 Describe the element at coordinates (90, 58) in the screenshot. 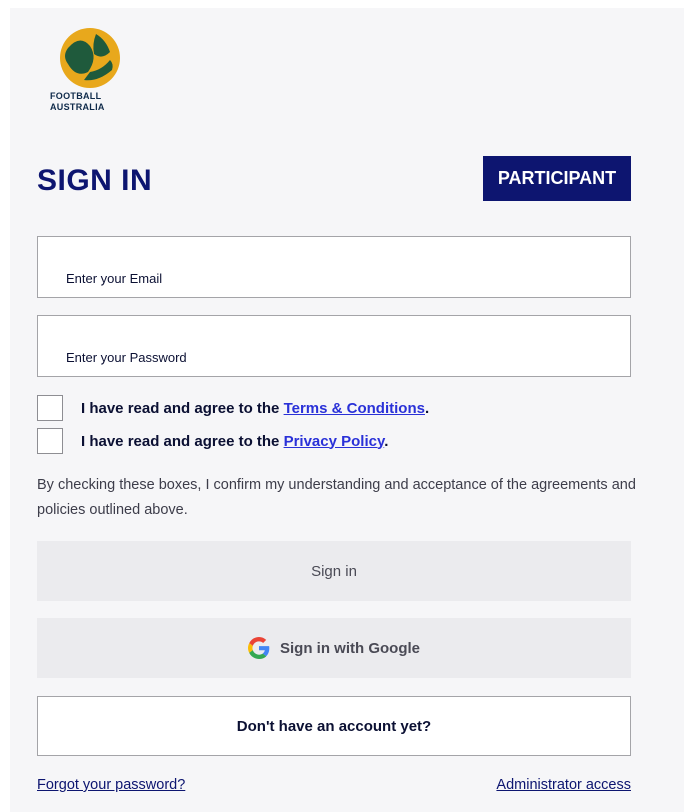

I see `football-australia-logo-icon` at that location.